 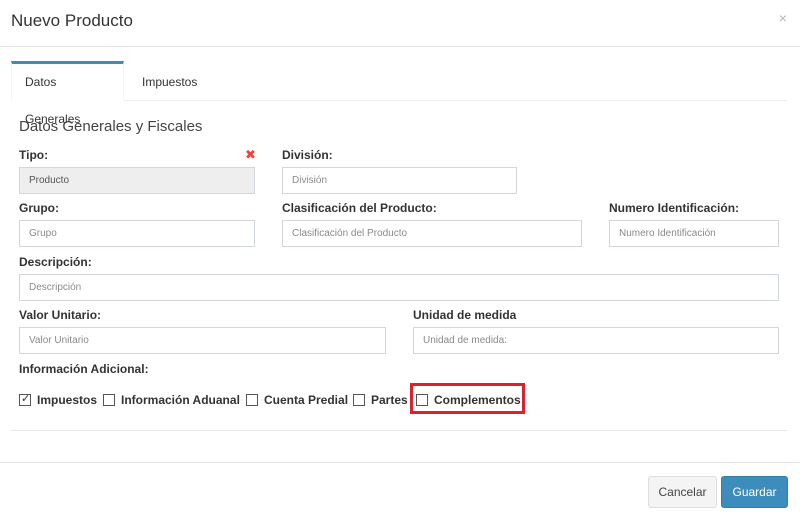 I want to click on clasificacion-label: Clasificación del Producto:, so click(x=359, y=208).